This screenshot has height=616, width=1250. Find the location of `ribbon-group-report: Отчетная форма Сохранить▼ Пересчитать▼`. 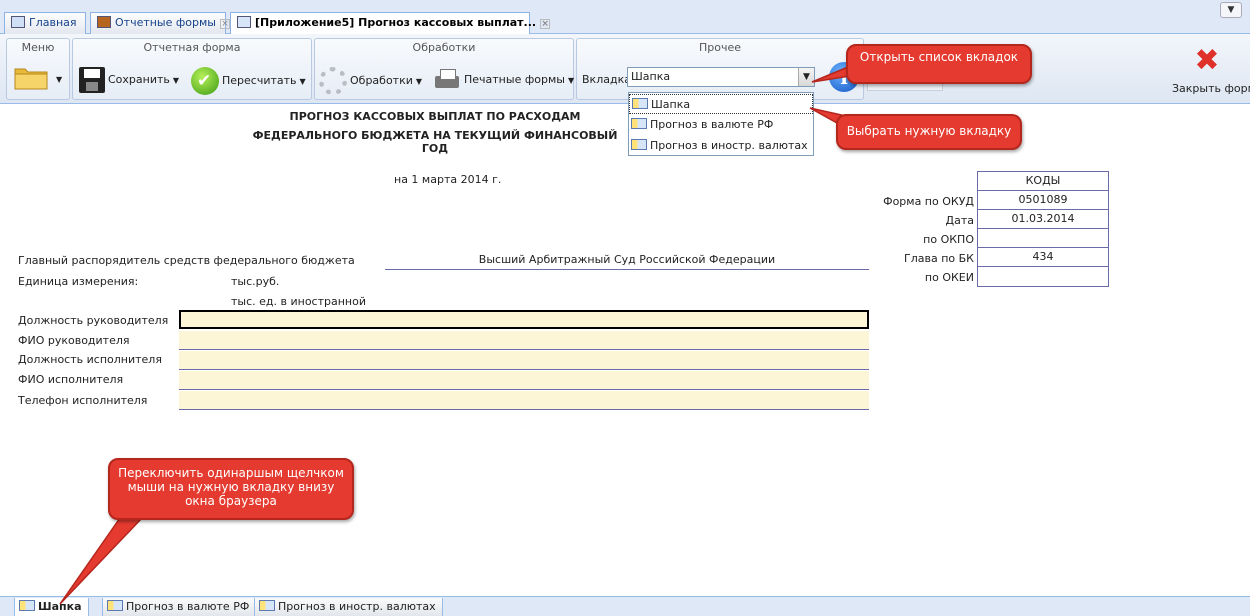

ribbon-group-report: Отчетная форма Сохранить▼ Пересчитать▼ is located at coordinates (192, 69).